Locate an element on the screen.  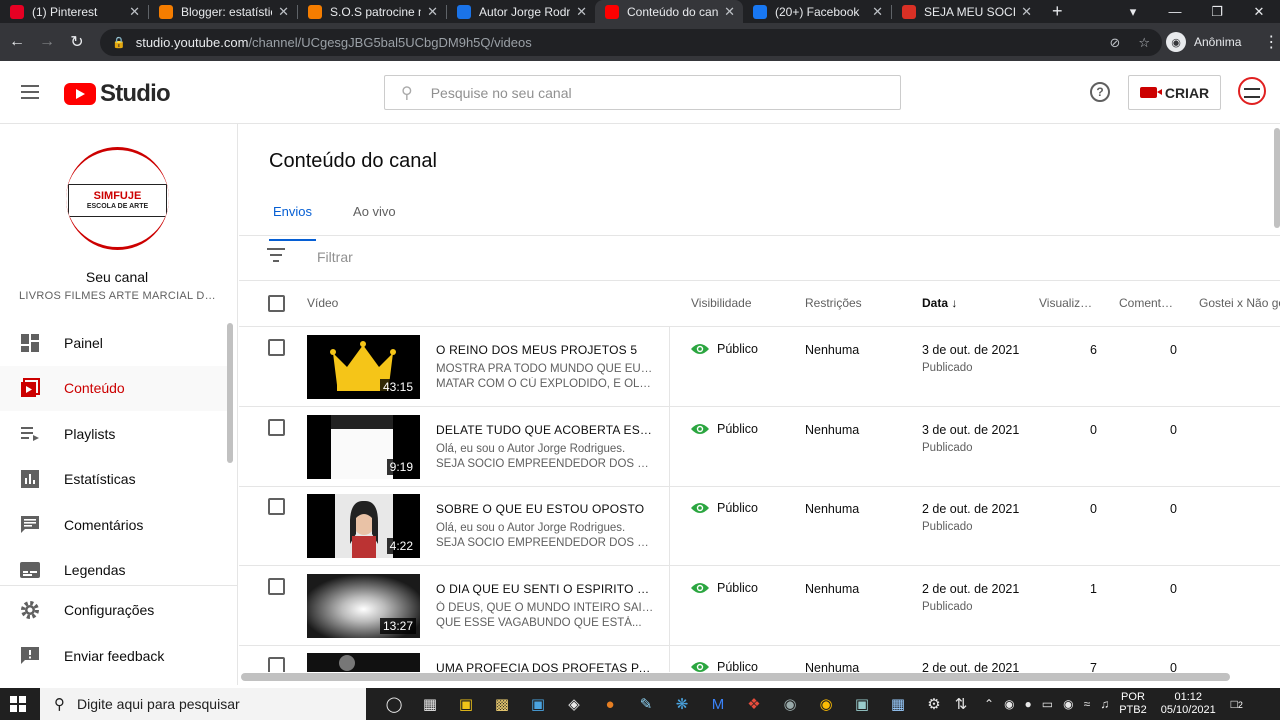
sidebar-item-comentários: Comentários is located at coordinates (115, 524).